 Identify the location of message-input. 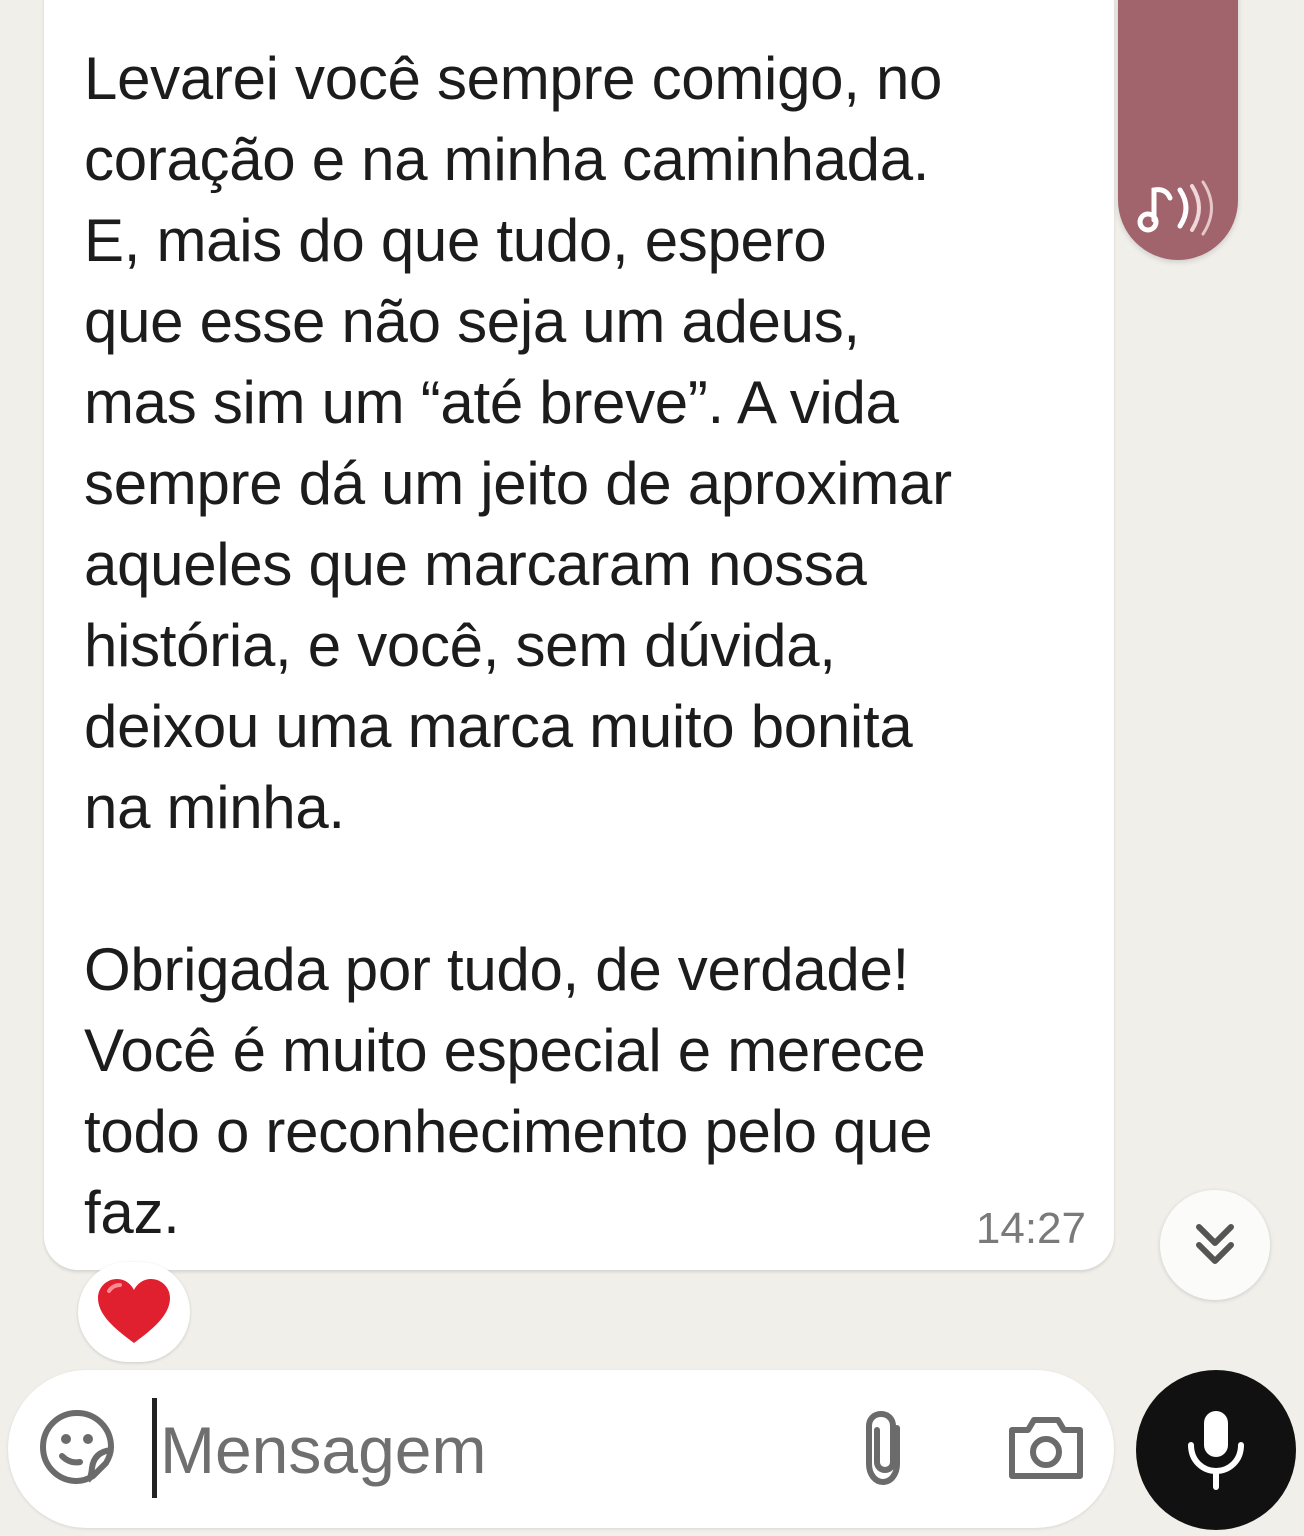
(480, 1450).